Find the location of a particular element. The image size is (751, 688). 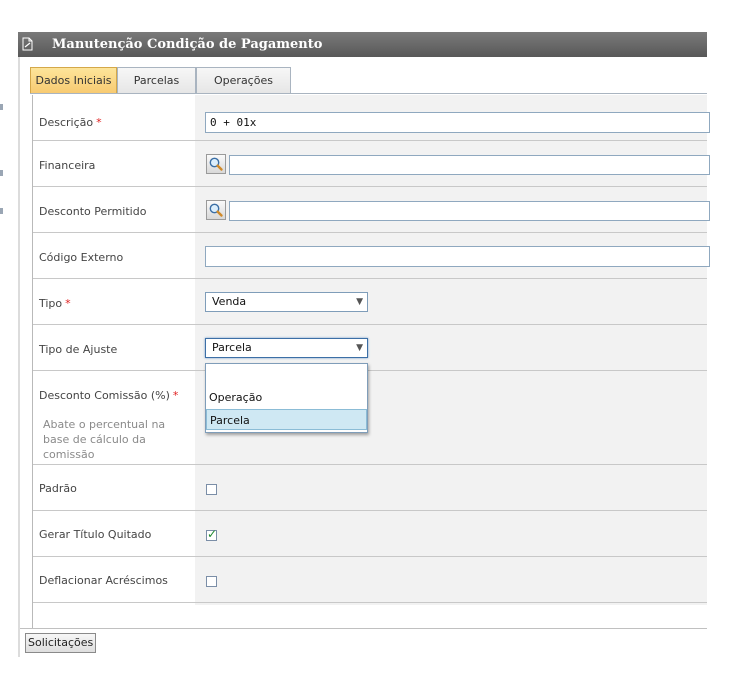

form-row-padrao: Padrão is located at coordinates (370, 488).